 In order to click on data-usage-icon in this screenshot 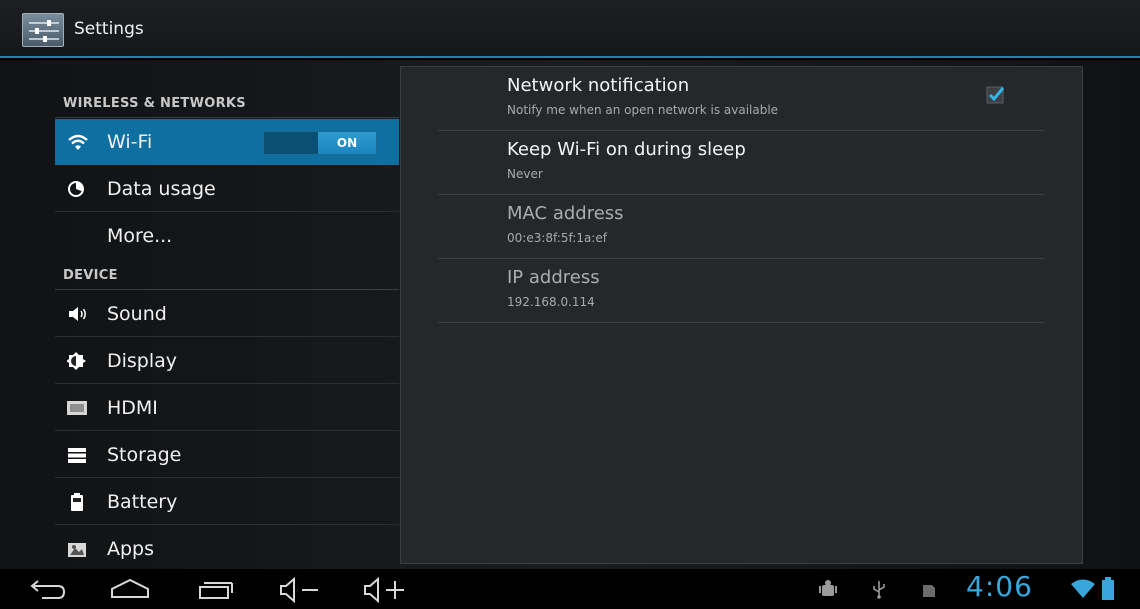, I will do `click(78, 189)`.